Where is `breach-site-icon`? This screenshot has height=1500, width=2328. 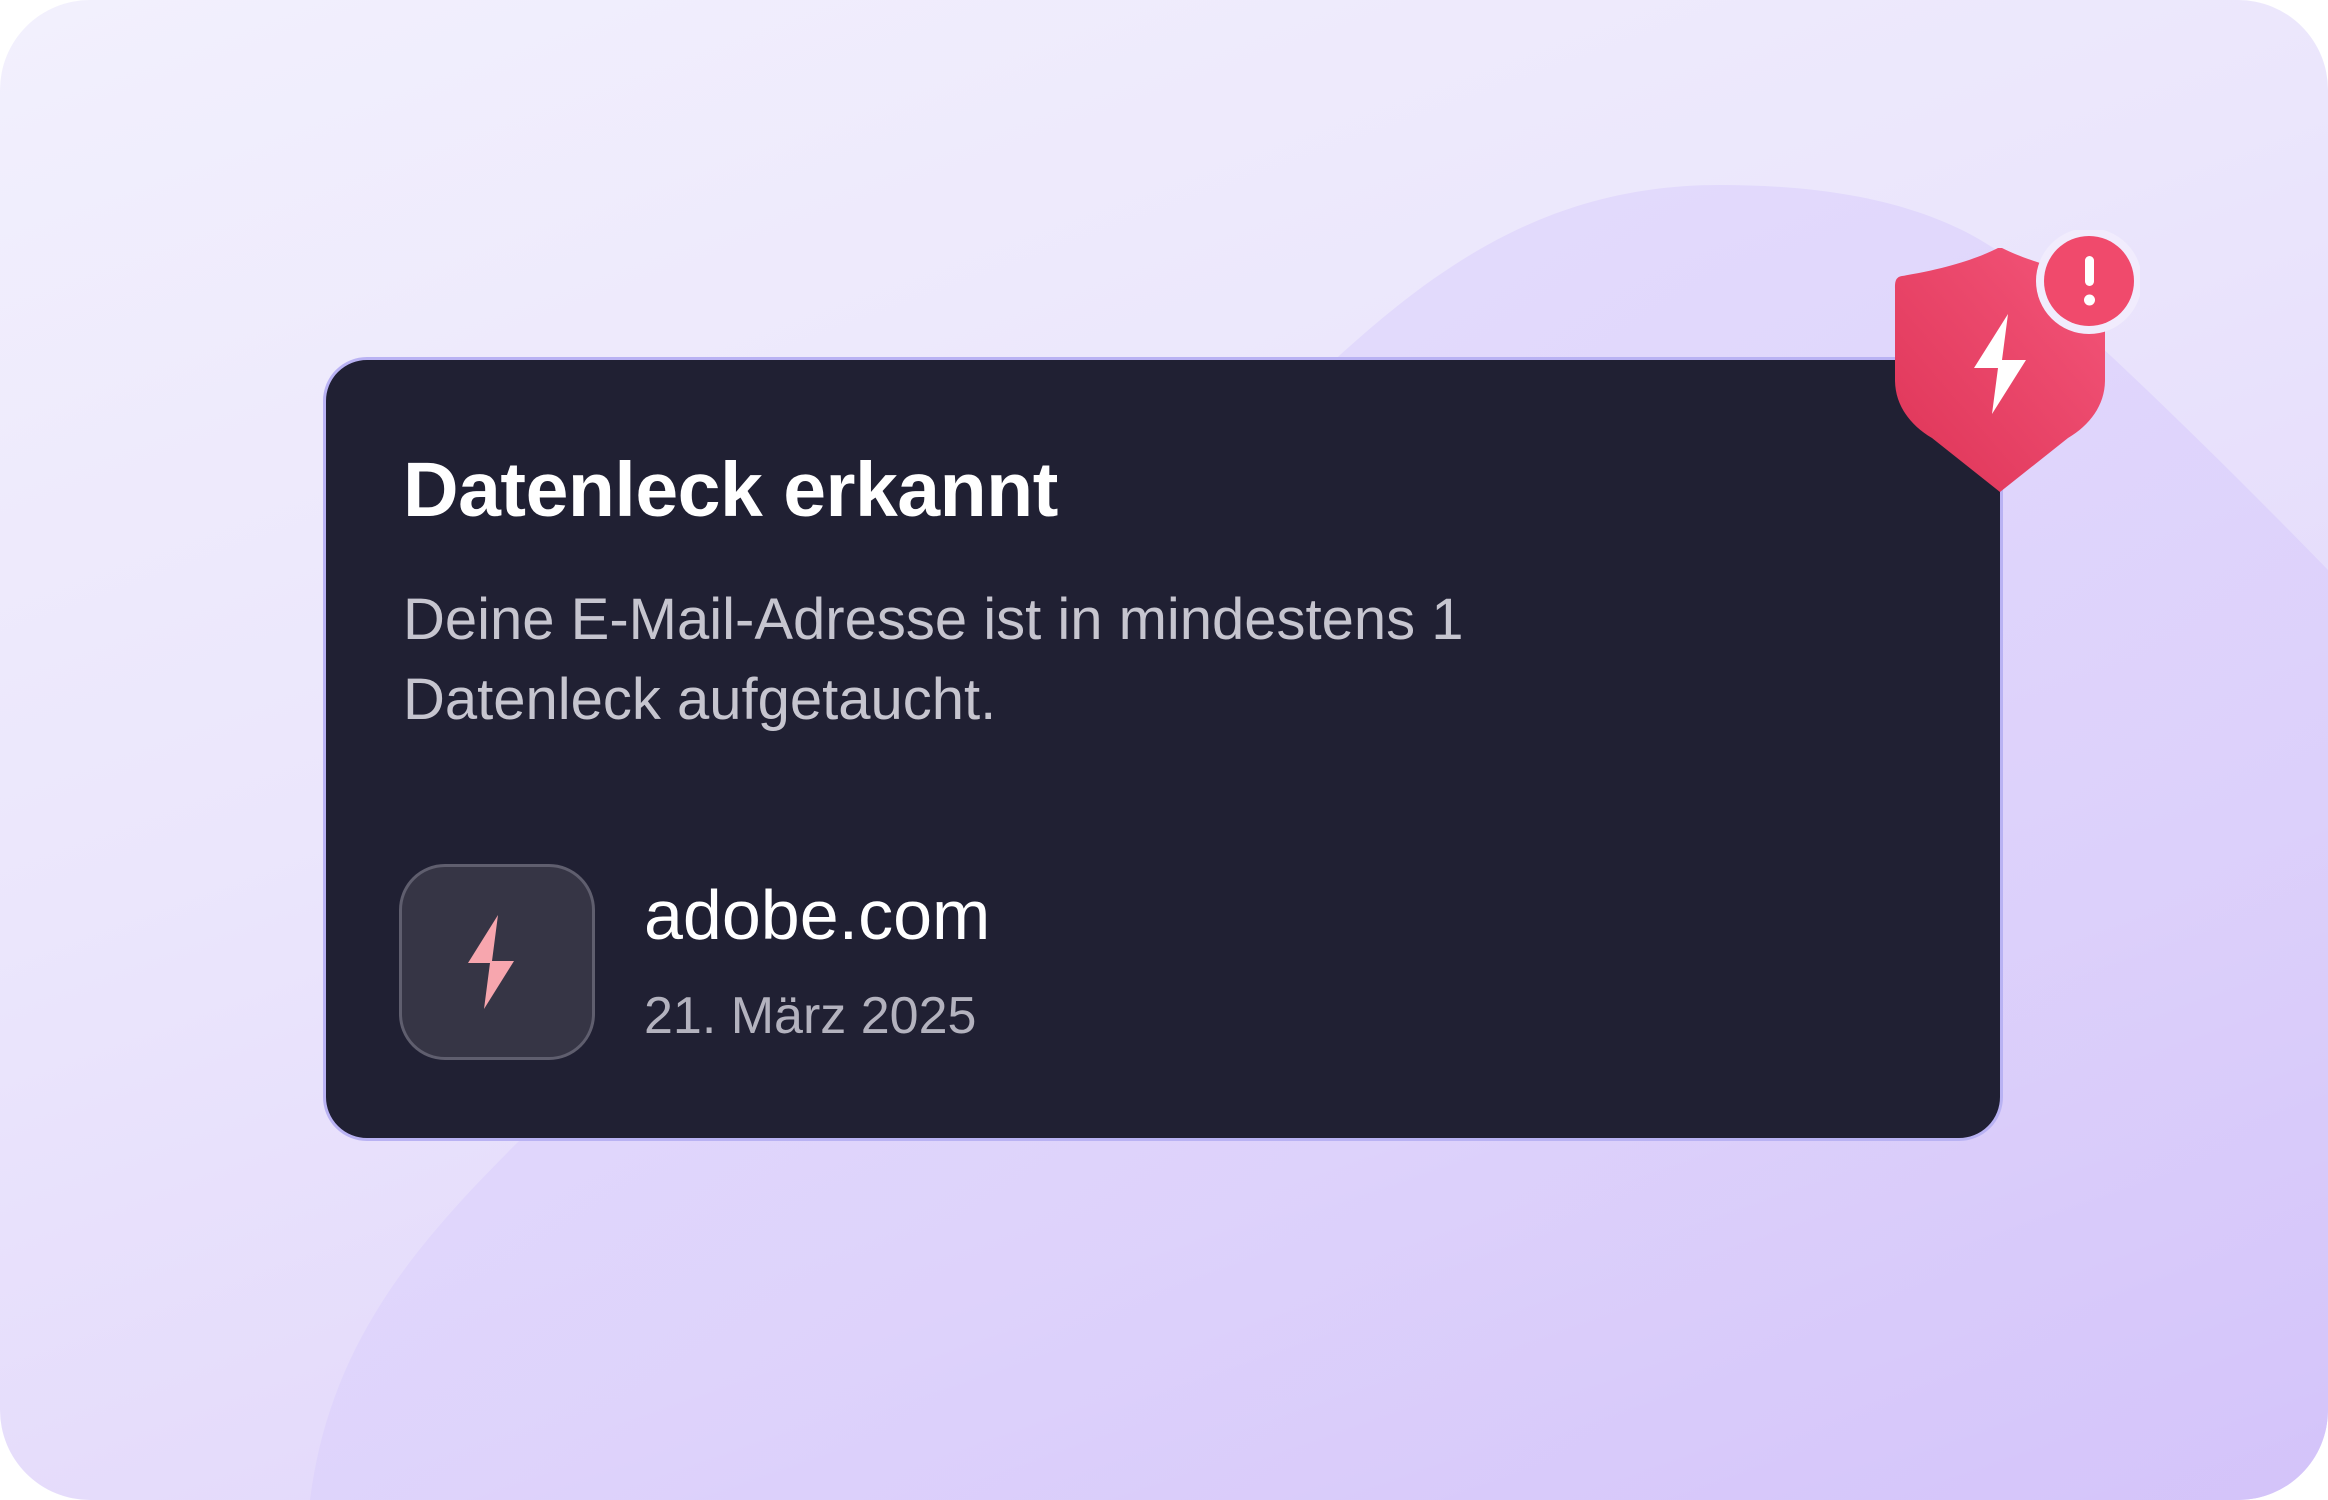
breach-site-icon is located at coordinates (497, 962).